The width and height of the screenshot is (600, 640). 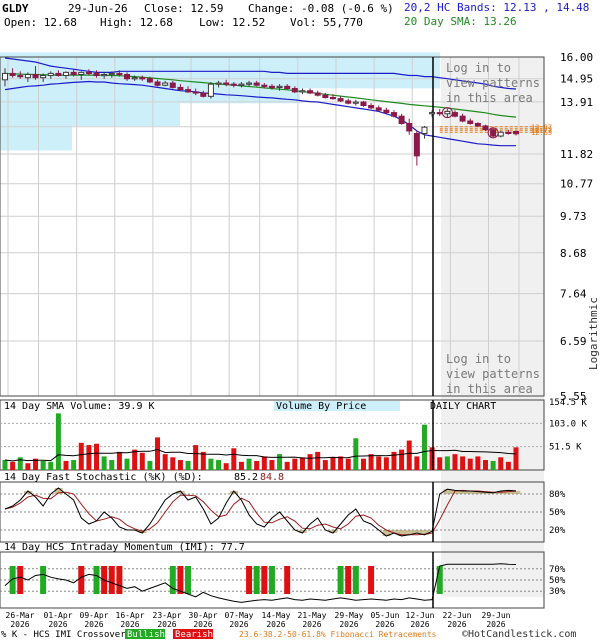 What do you see at coordinates (576, 102) in the screenshot?
I see `price-tick-label: 13.91` at bounding box center [576, 102].